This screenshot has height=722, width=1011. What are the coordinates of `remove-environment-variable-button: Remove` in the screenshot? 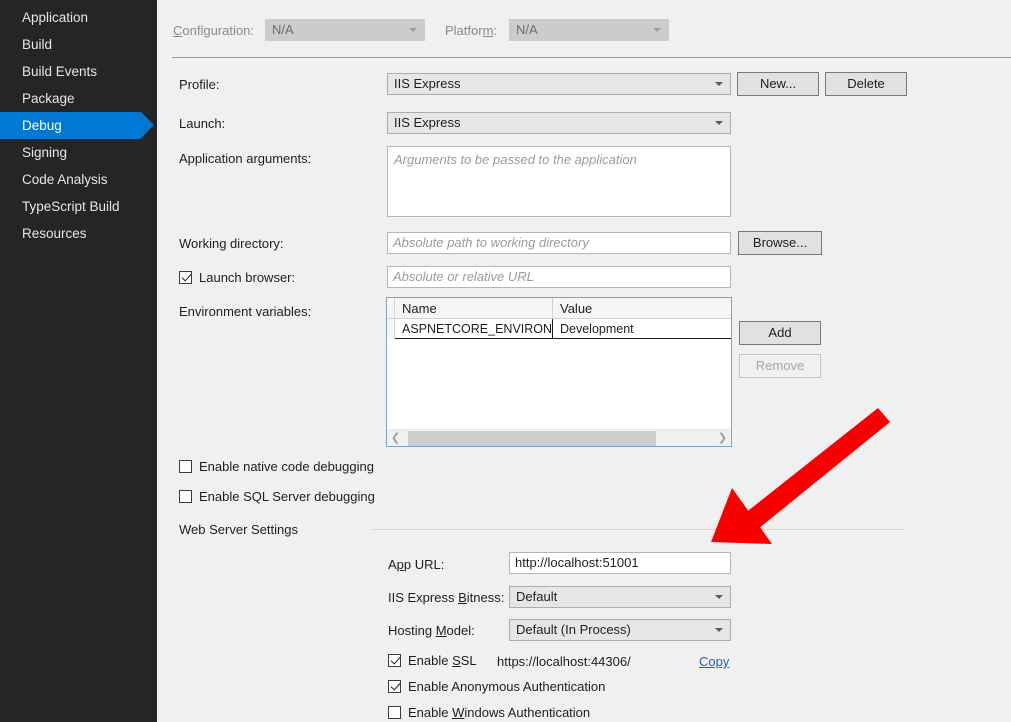 It's located at (780, 366).